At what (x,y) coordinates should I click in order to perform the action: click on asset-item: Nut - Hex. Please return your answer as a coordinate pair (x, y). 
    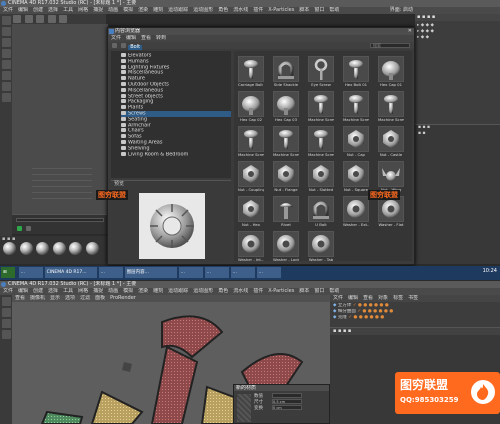
    Looking at the image, I should click on (251, 213).